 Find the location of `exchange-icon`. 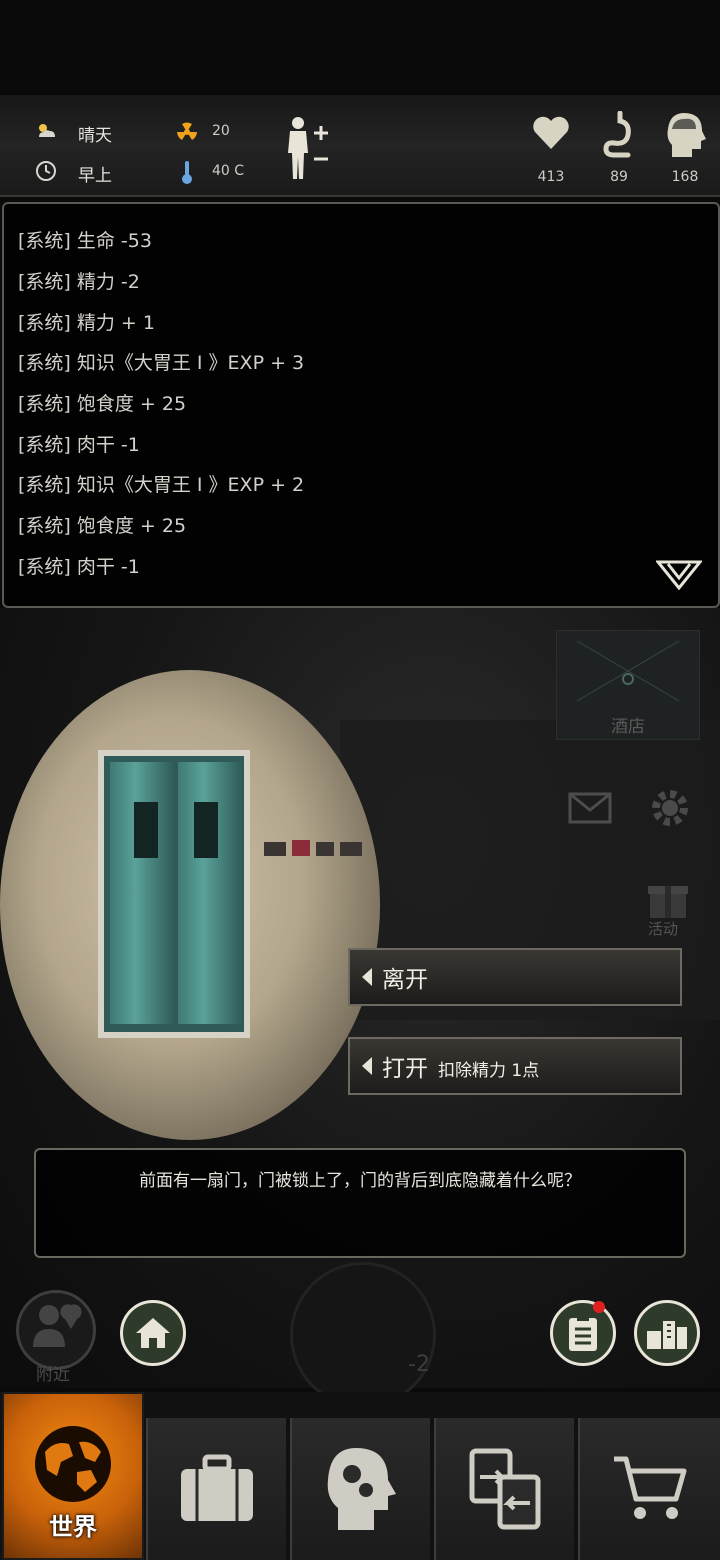

exchange-icon is located at coordinates (505, 1489).